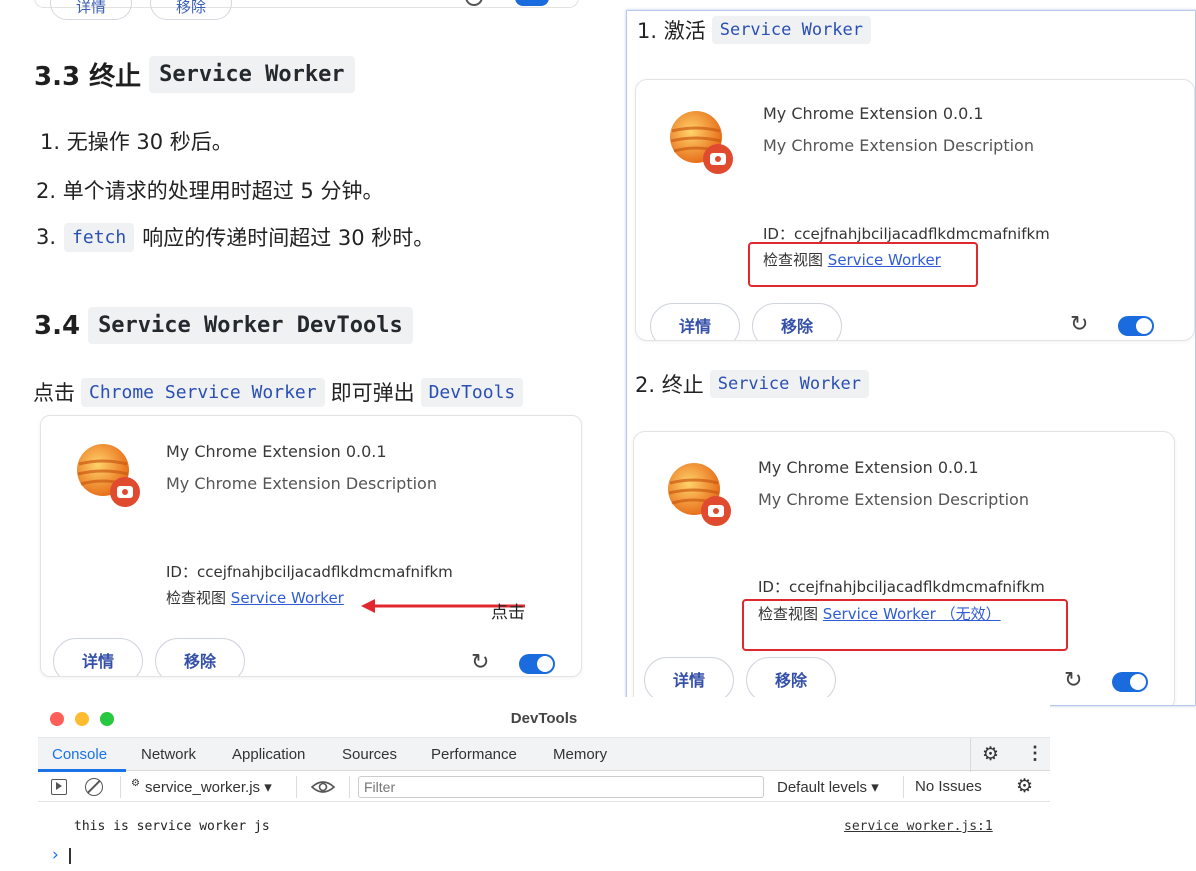 The width and height of the screenshot is (1196, 871). Describe the element at coordinates (46, 191) in the screenshot. I see `list-number: 2.` at that location.